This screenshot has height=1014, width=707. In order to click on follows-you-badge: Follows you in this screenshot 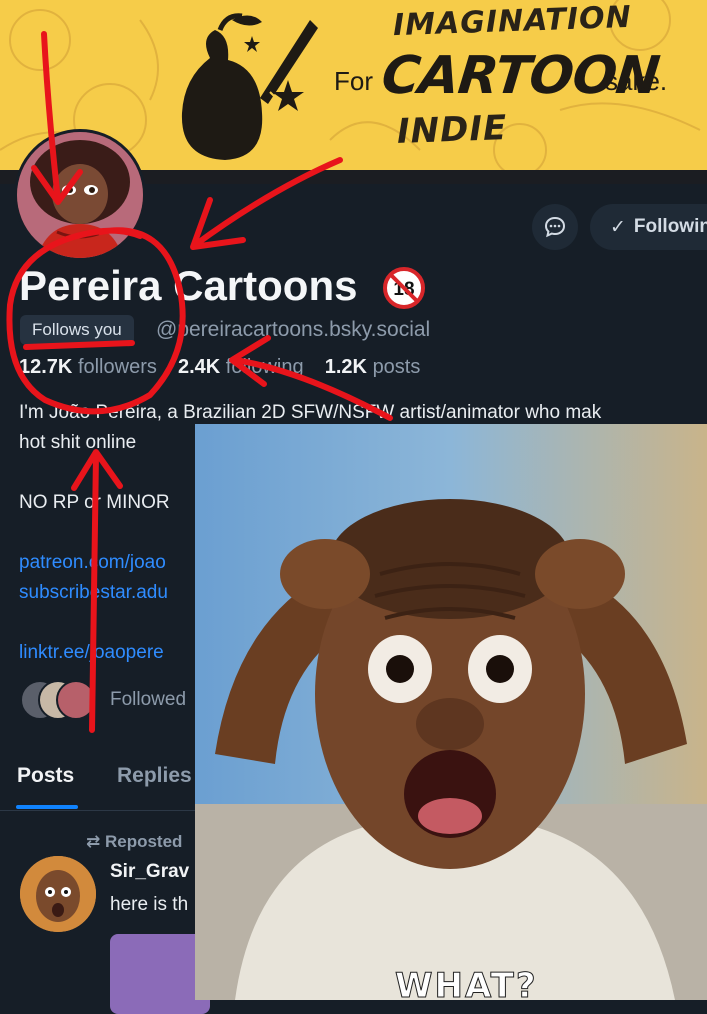, I will do `click(77, 330)`.